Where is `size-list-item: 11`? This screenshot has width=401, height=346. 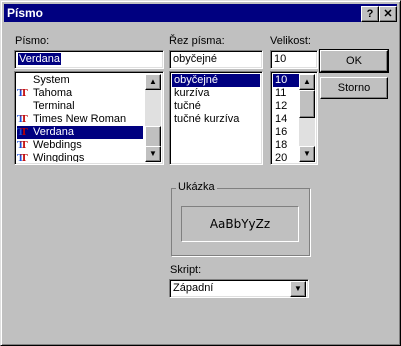 size-list-item: 11 is located at coordinates (286, 93).